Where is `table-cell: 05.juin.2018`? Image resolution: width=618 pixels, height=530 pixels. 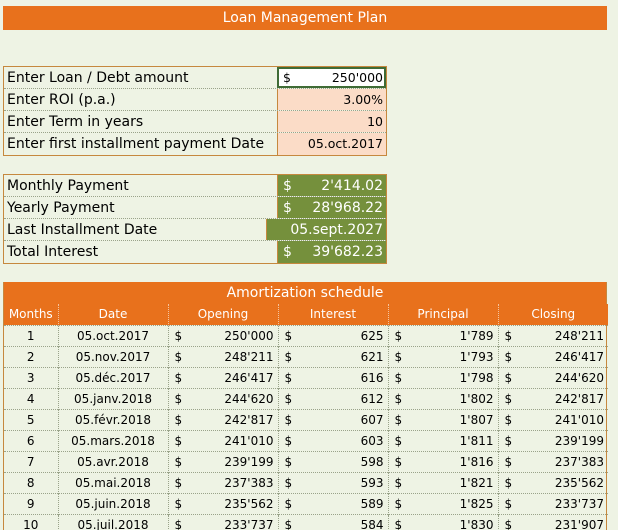
table-cell: 05.juin.2018 is located at coordinates (112, 503).